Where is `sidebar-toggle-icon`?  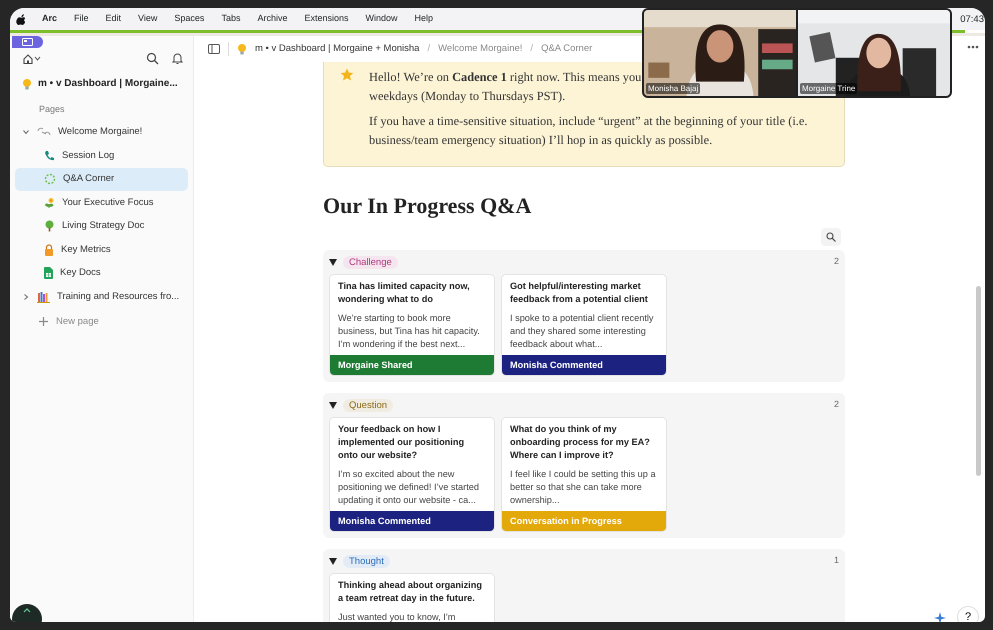
sidebar-toggle-icon is located at coordinates (214, 49).